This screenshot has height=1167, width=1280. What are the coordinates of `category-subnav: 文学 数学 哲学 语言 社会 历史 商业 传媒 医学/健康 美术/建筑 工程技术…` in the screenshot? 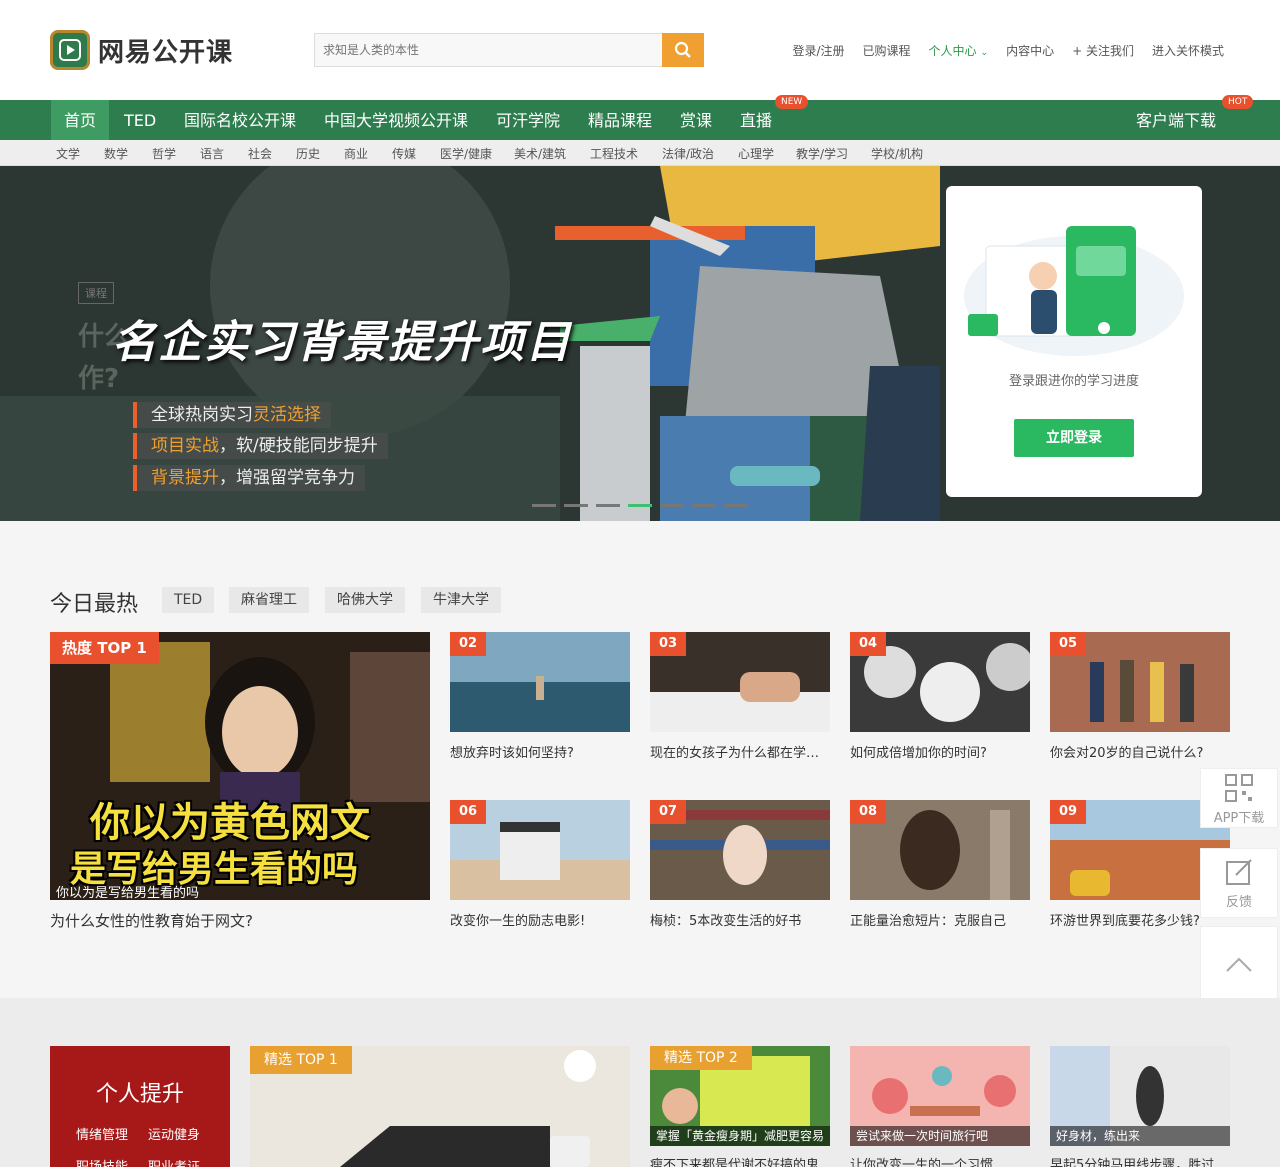 It's located at (640, 153).